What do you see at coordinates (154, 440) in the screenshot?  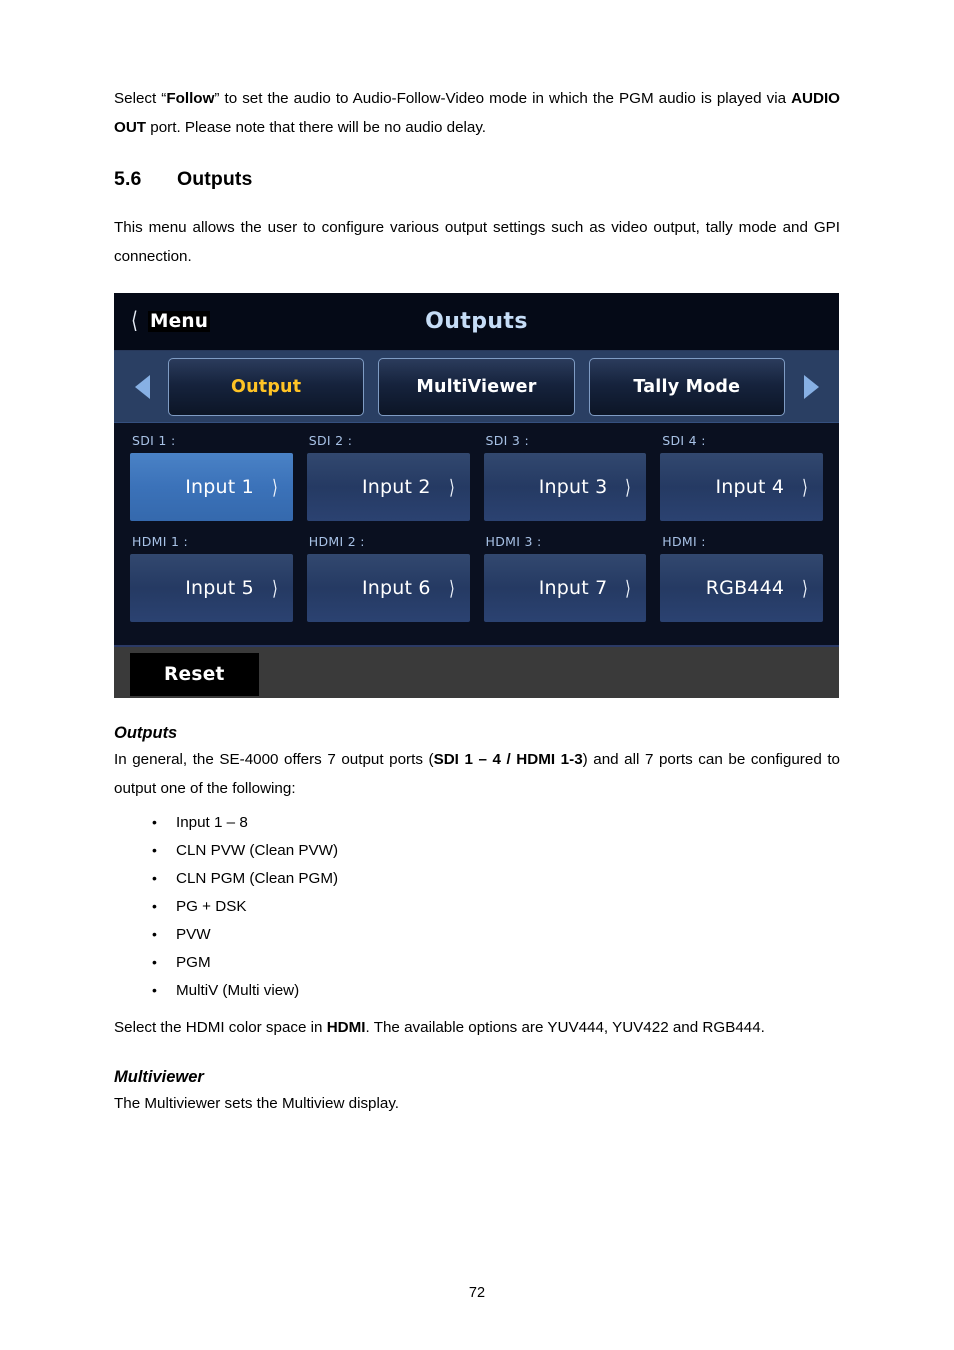 I see `output-label-sdi-1: SDI 1 :` at bounding box center [154, 440].